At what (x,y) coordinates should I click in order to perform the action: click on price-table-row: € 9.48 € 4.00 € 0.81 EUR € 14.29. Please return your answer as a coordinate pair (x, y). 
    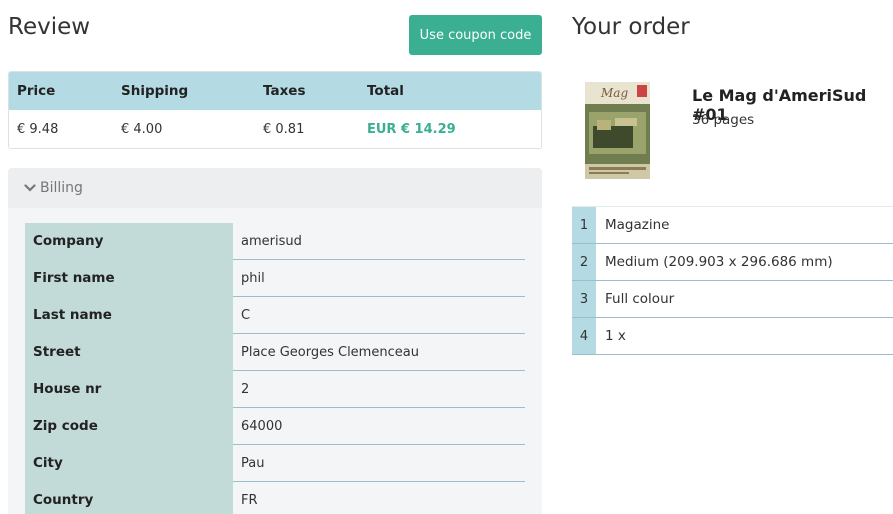
    Looking at the image, I should click on (275, 129).